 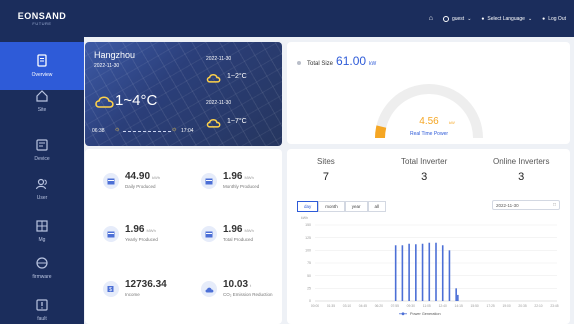 I want to click on brand-sub: FUTURE, so click(x=42, y=23).